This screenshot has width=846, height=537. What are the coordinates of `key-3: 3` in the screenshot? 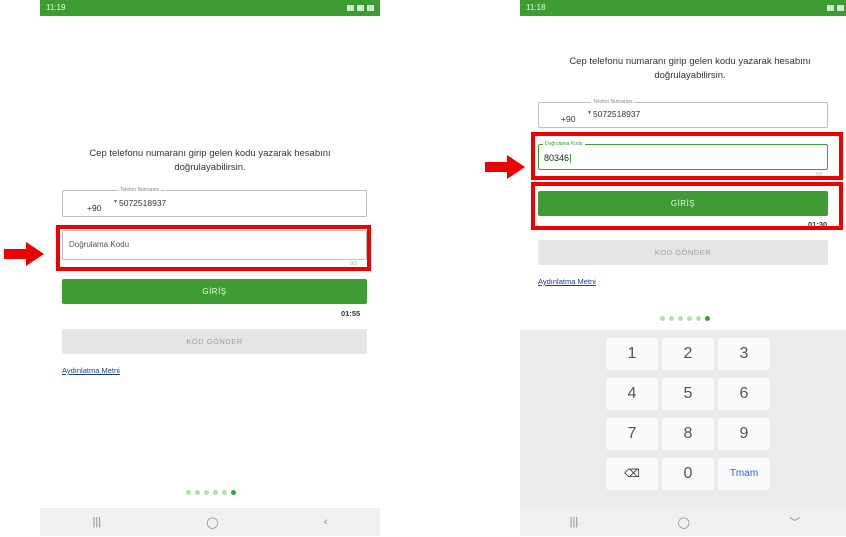 It's located at (744, 354).